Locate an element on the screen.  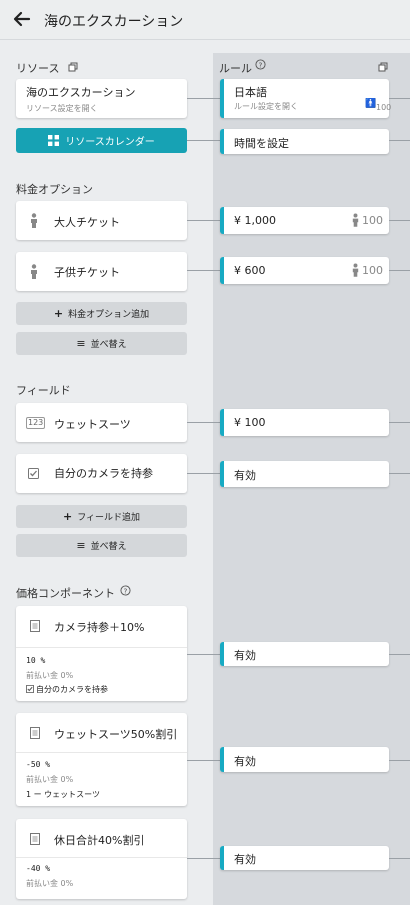
pricing-item-child: 子供チケット is located at coordinates (101, 271).